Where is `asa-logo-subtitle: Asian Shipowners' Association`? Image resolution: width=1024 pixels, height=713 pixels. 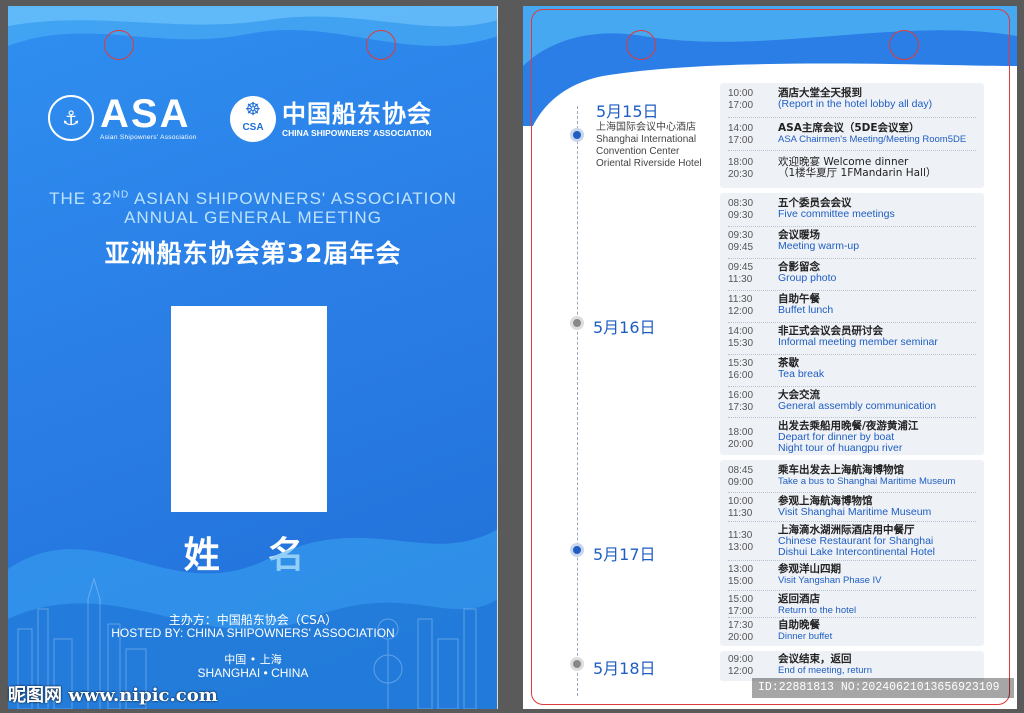
asa-logo-subtitle: Asian Shipowners' Association is located at coordinates (148, 137).